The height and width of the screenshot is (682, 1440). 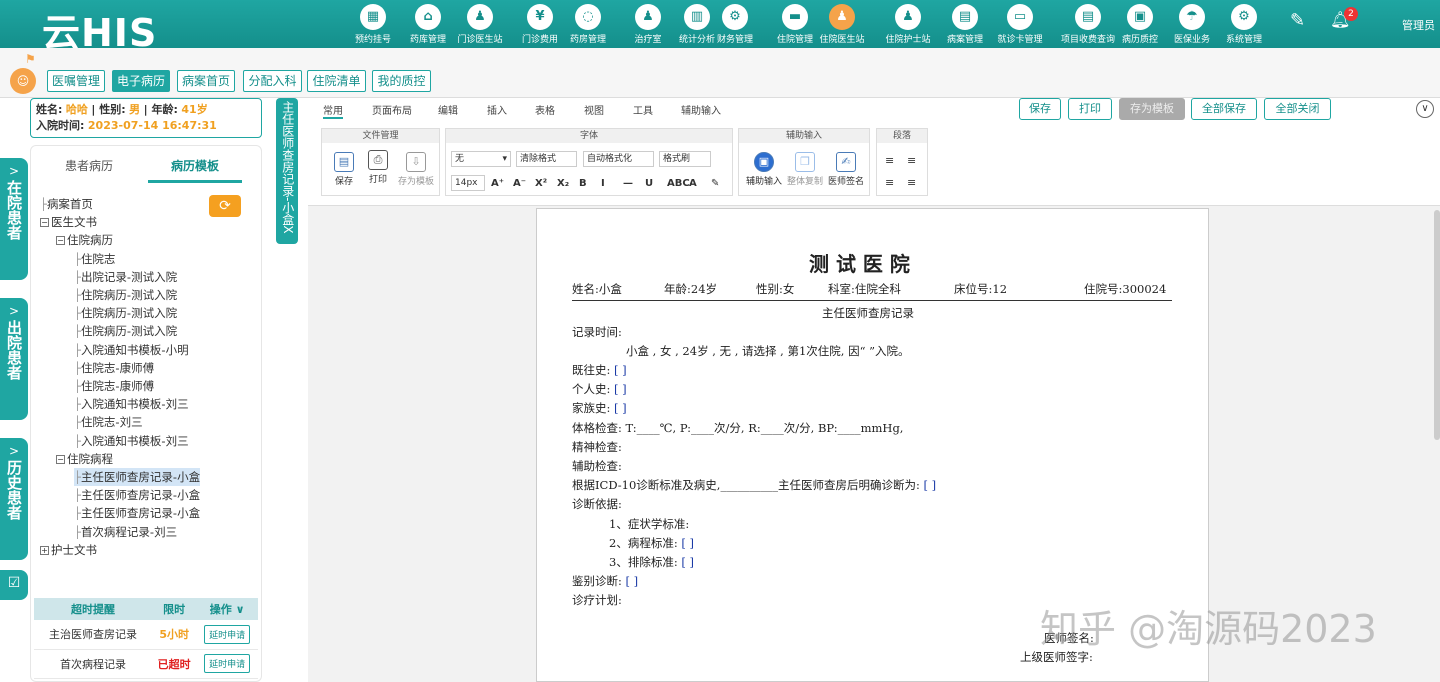 I want to click on highlight-icon: ✎, so click(x=715, y=183).